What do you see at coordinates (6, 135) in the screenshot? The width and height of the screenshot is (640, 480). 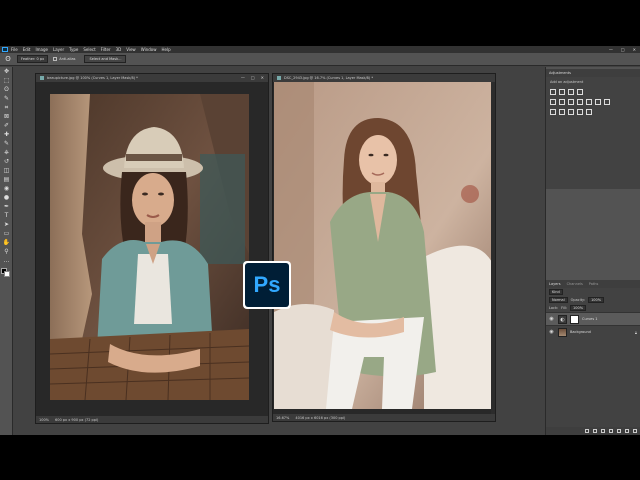 I see `healing-icon: ✚` at bounding box center [6, 135].